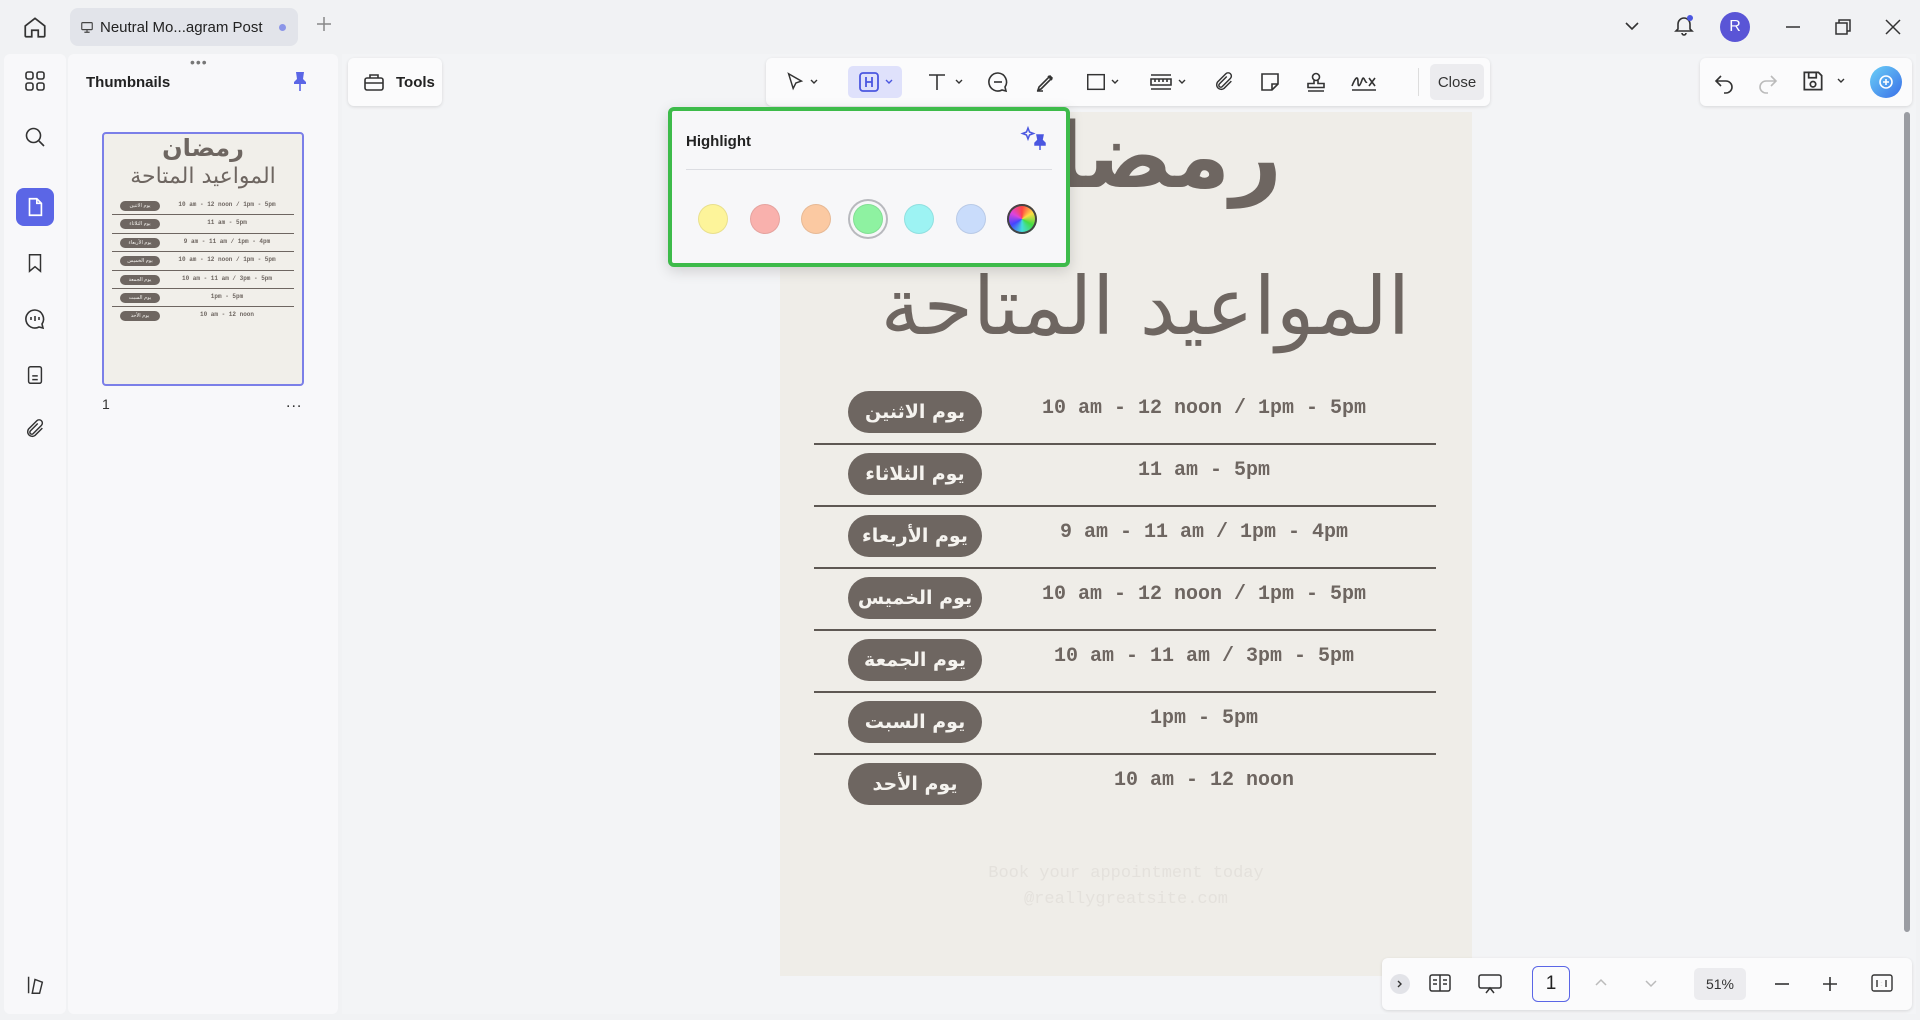 Image resolution: width=1920 pixels, height=1020 pixels. Describe the element at coordinates (718, 141) in the screenshot. I see `popup-title: Highlight` at that location.